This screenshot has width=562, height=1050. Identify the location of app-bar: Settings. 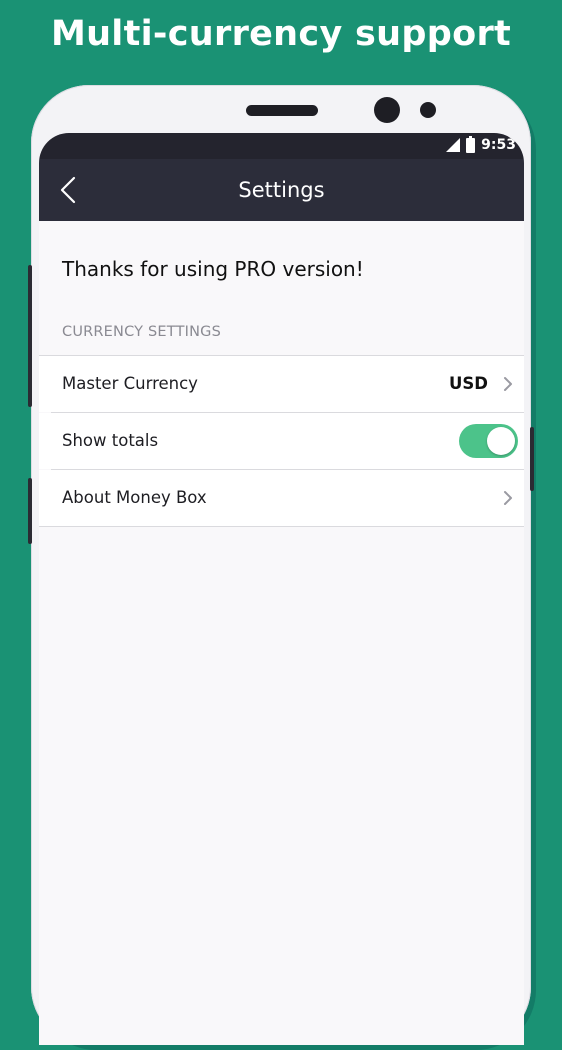
(281, 190).